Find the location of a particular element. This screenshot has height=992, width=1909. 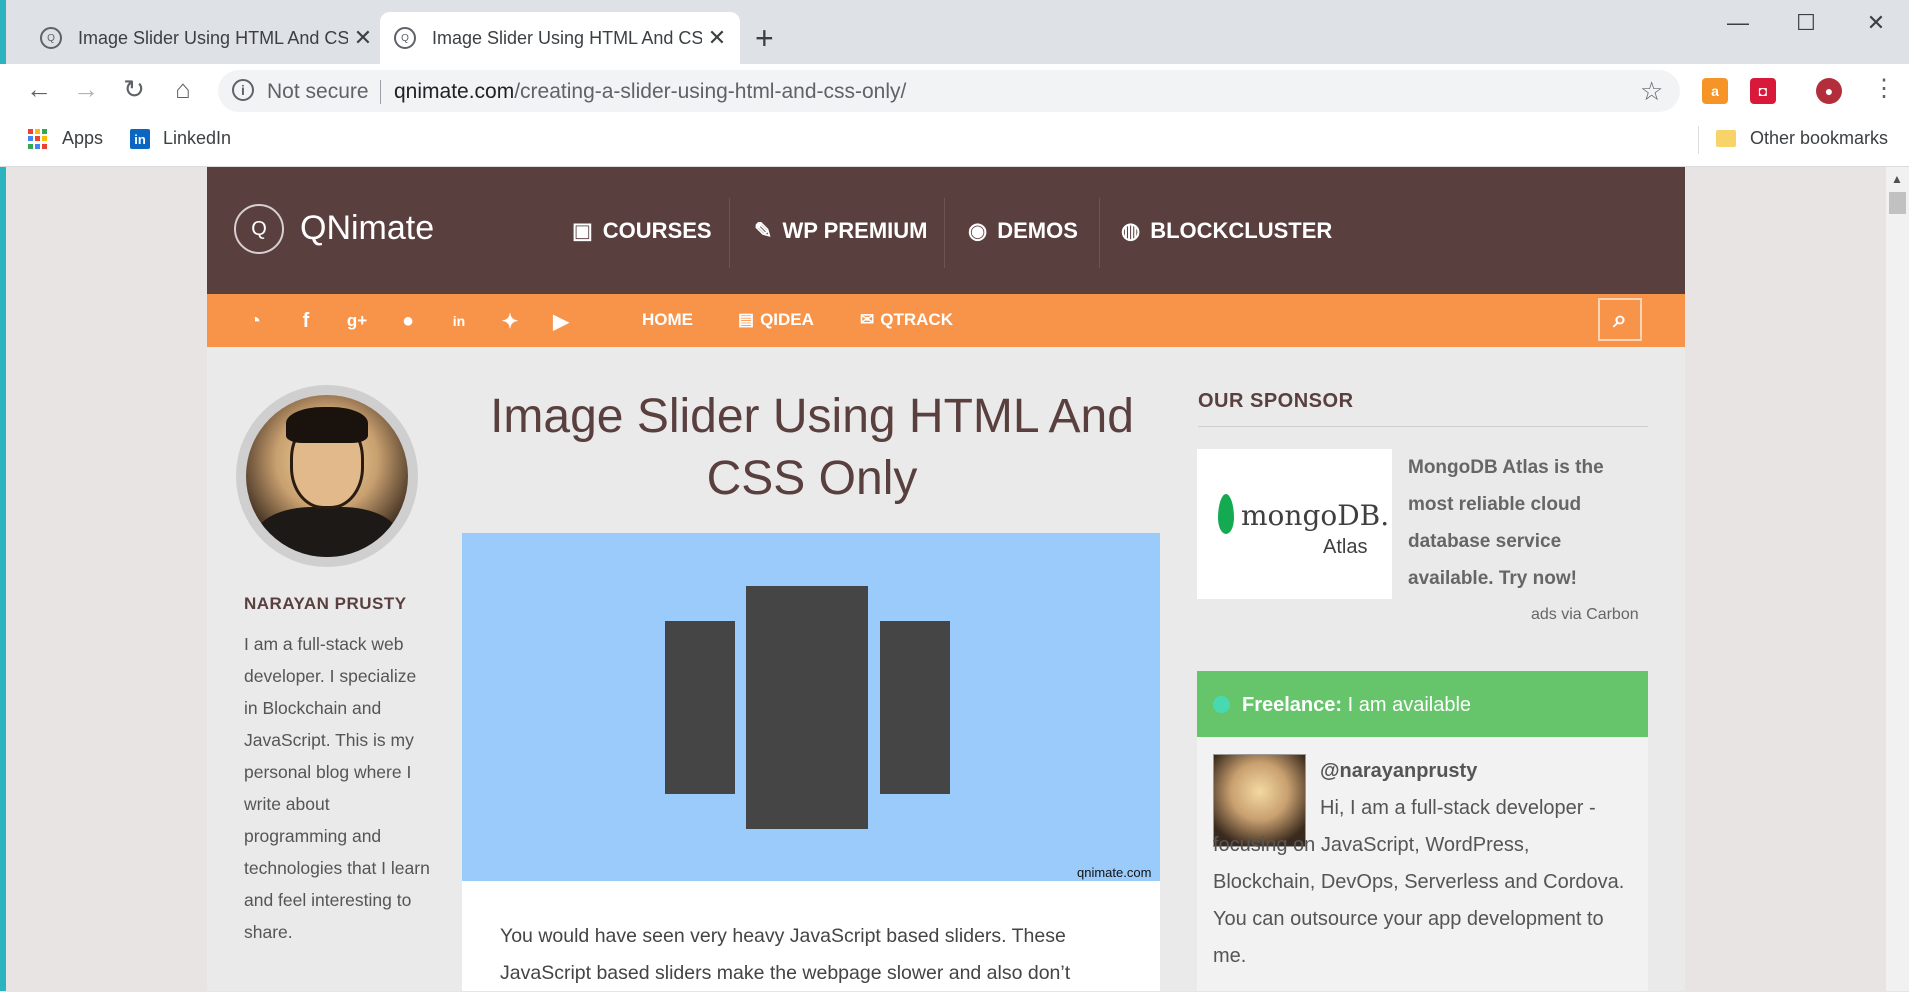

nav-wp-premium: ✎ WP PREMIUM is located at coordinates (840, 230).